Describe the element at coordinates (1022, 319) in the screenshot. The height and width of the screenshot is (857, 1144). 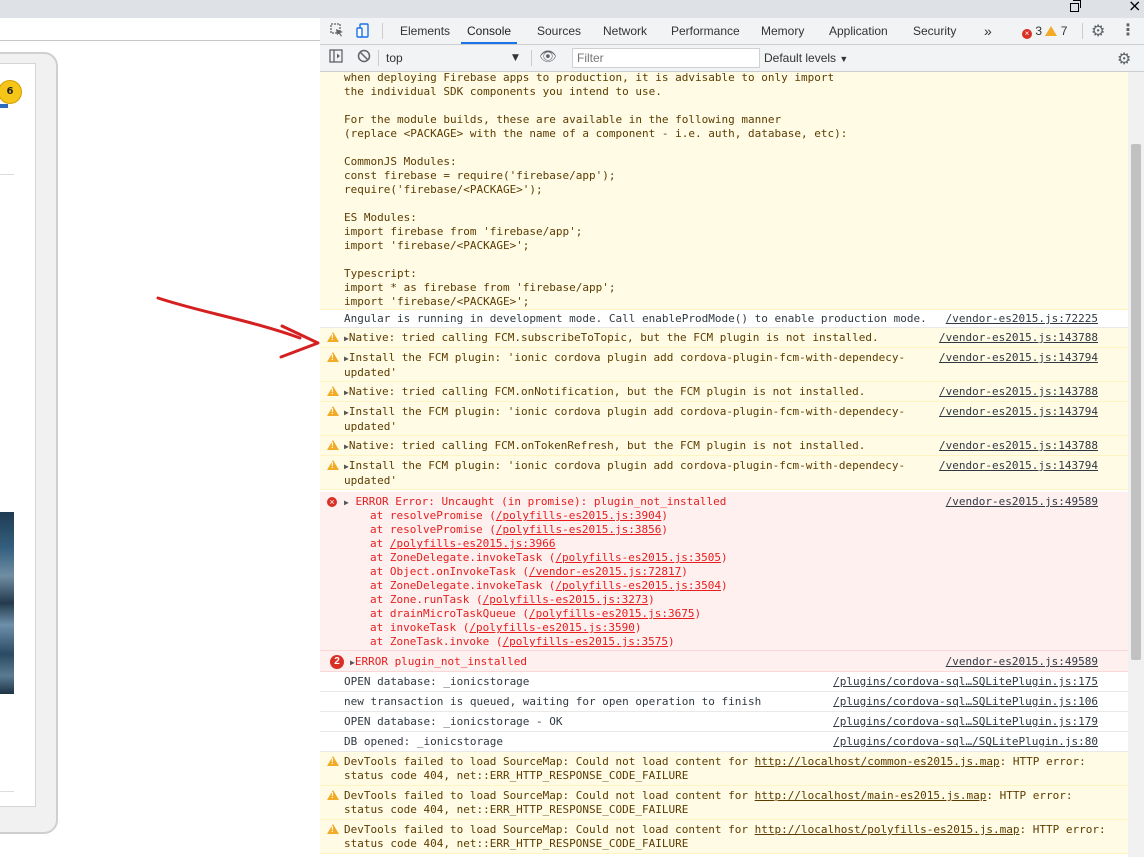
I see `source-link: /vendor-es2015.js:72225` at that location.